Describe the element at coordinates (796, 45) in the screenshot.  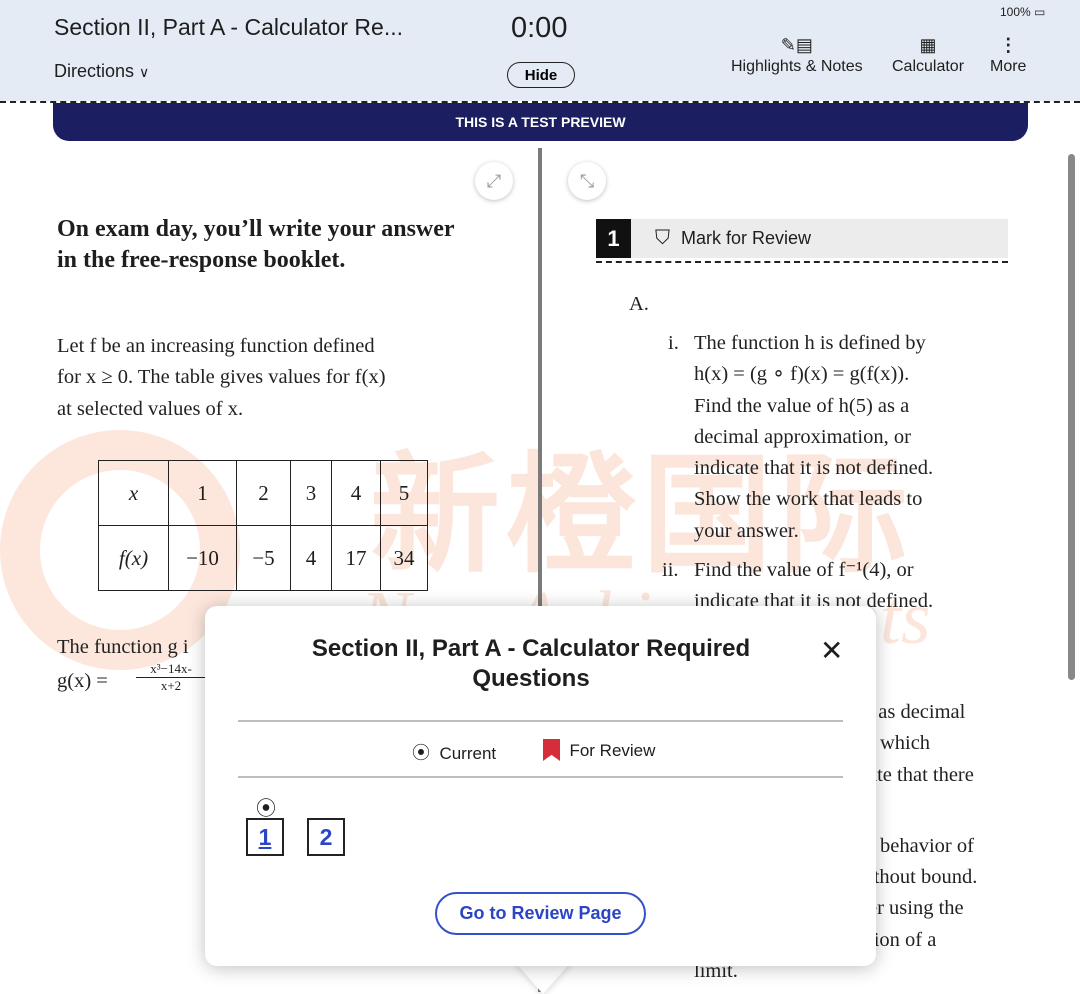
I see `highlighter-note-icon: ✎▤` at that location.